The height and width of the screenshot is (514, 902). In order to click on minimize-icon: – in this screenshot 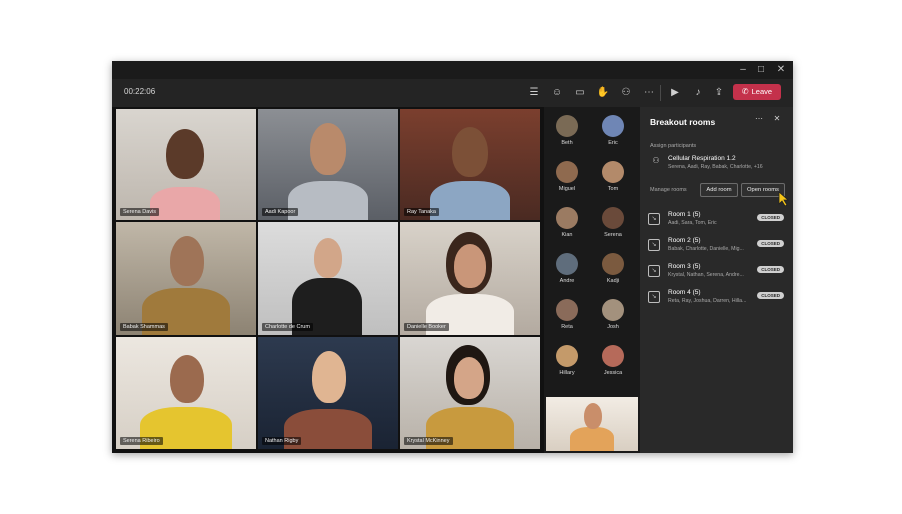, I will do `click(743, 70)`.